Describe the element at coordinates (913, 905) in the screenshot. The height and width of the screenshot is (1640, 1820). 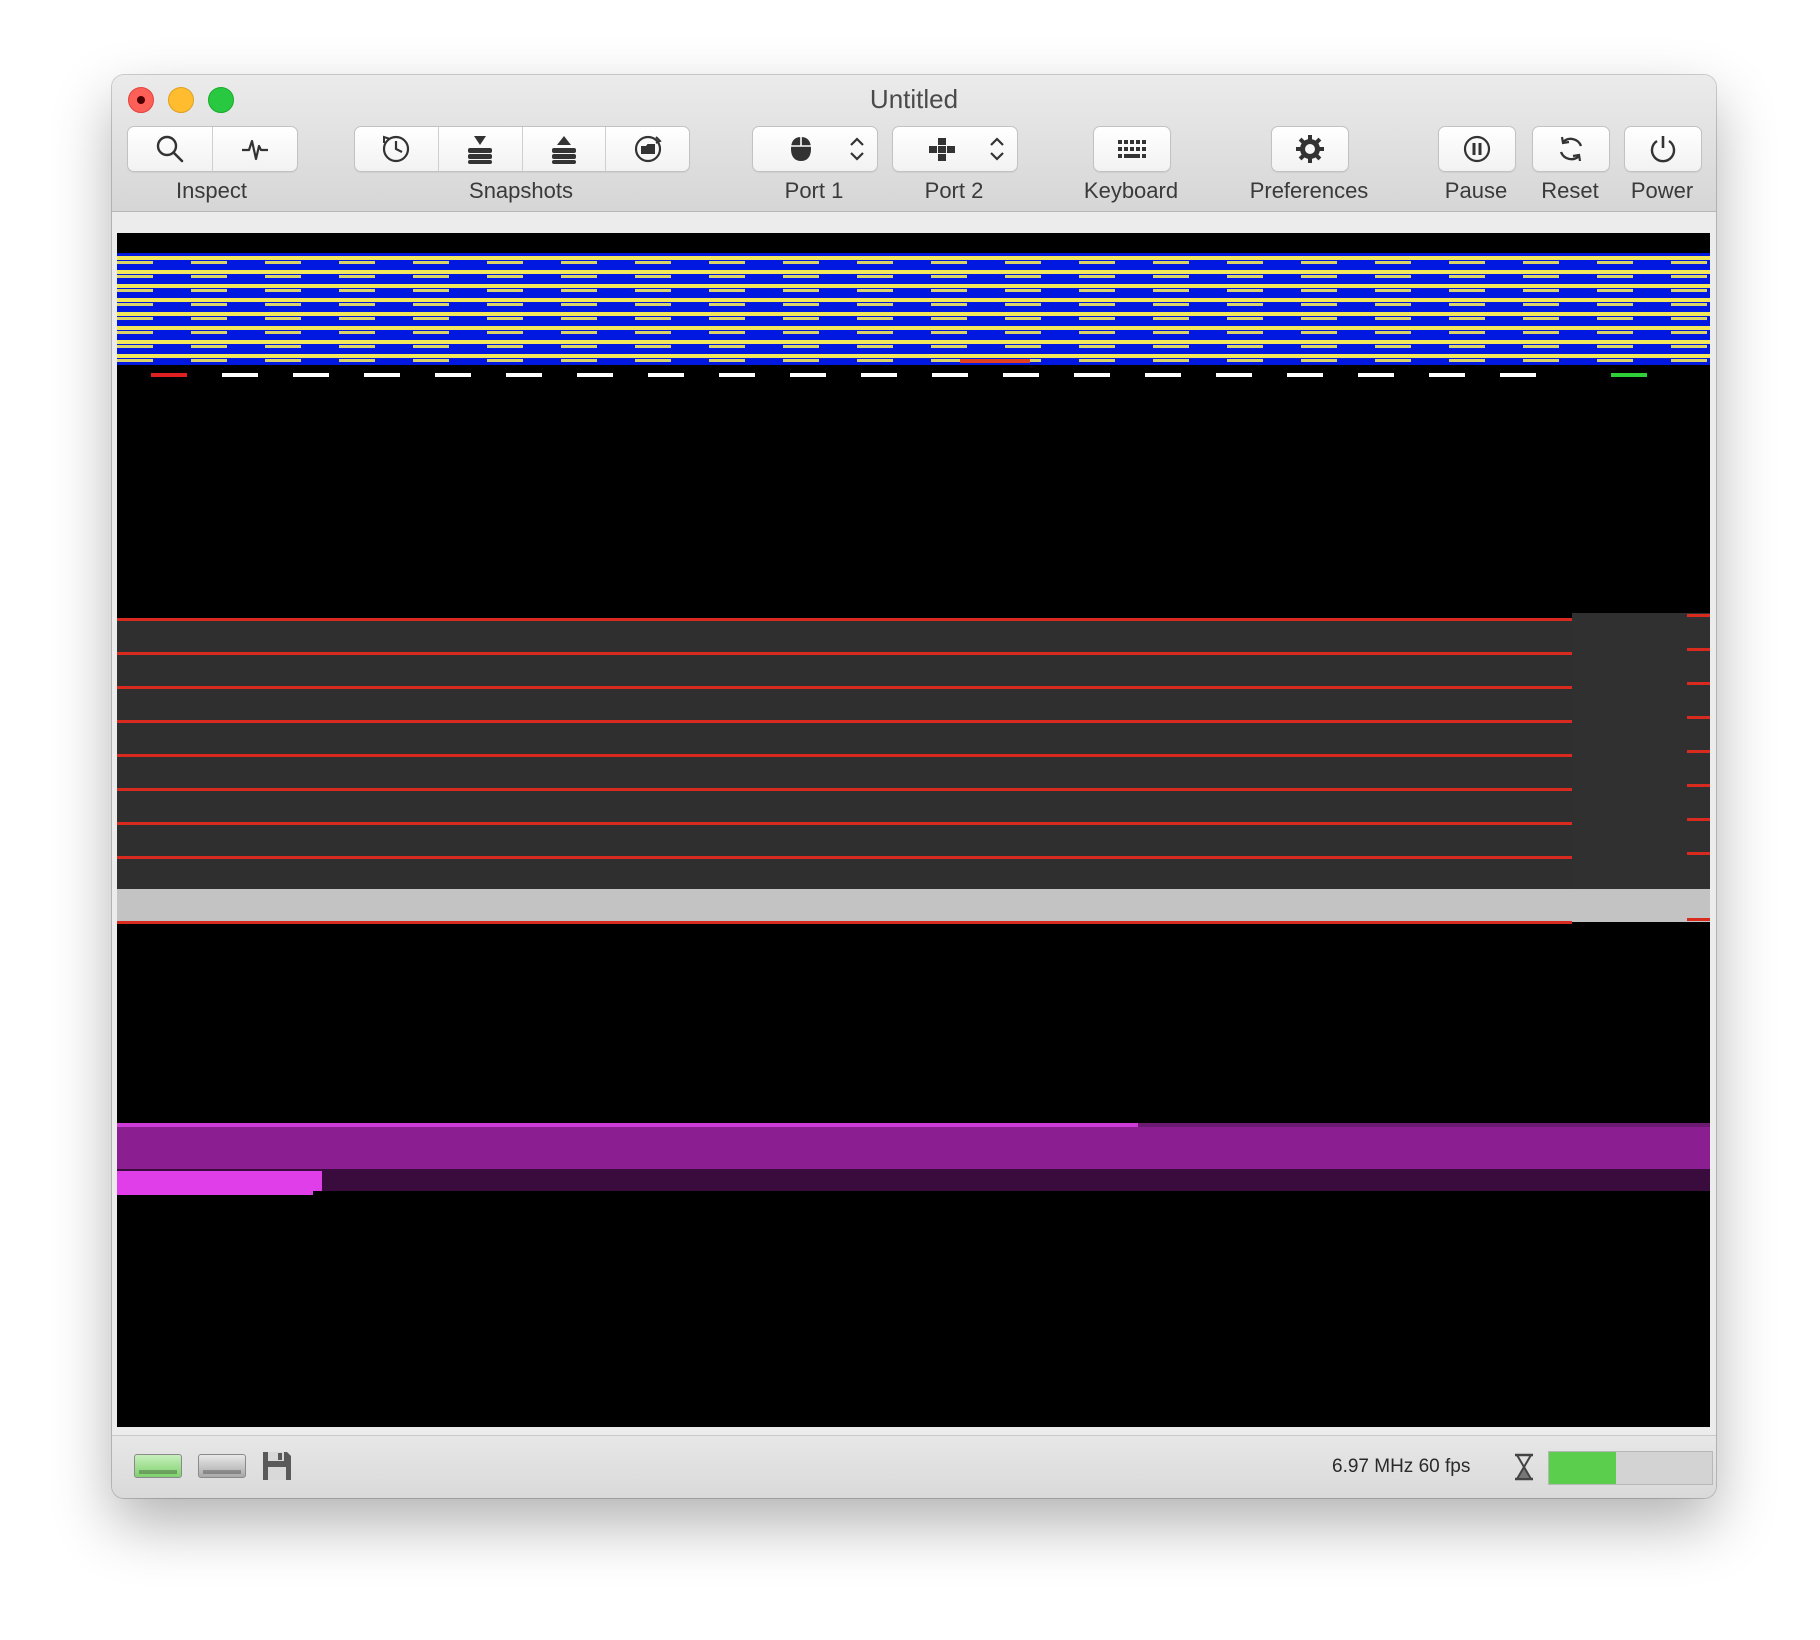
I see `raster-light-bar` at that location.